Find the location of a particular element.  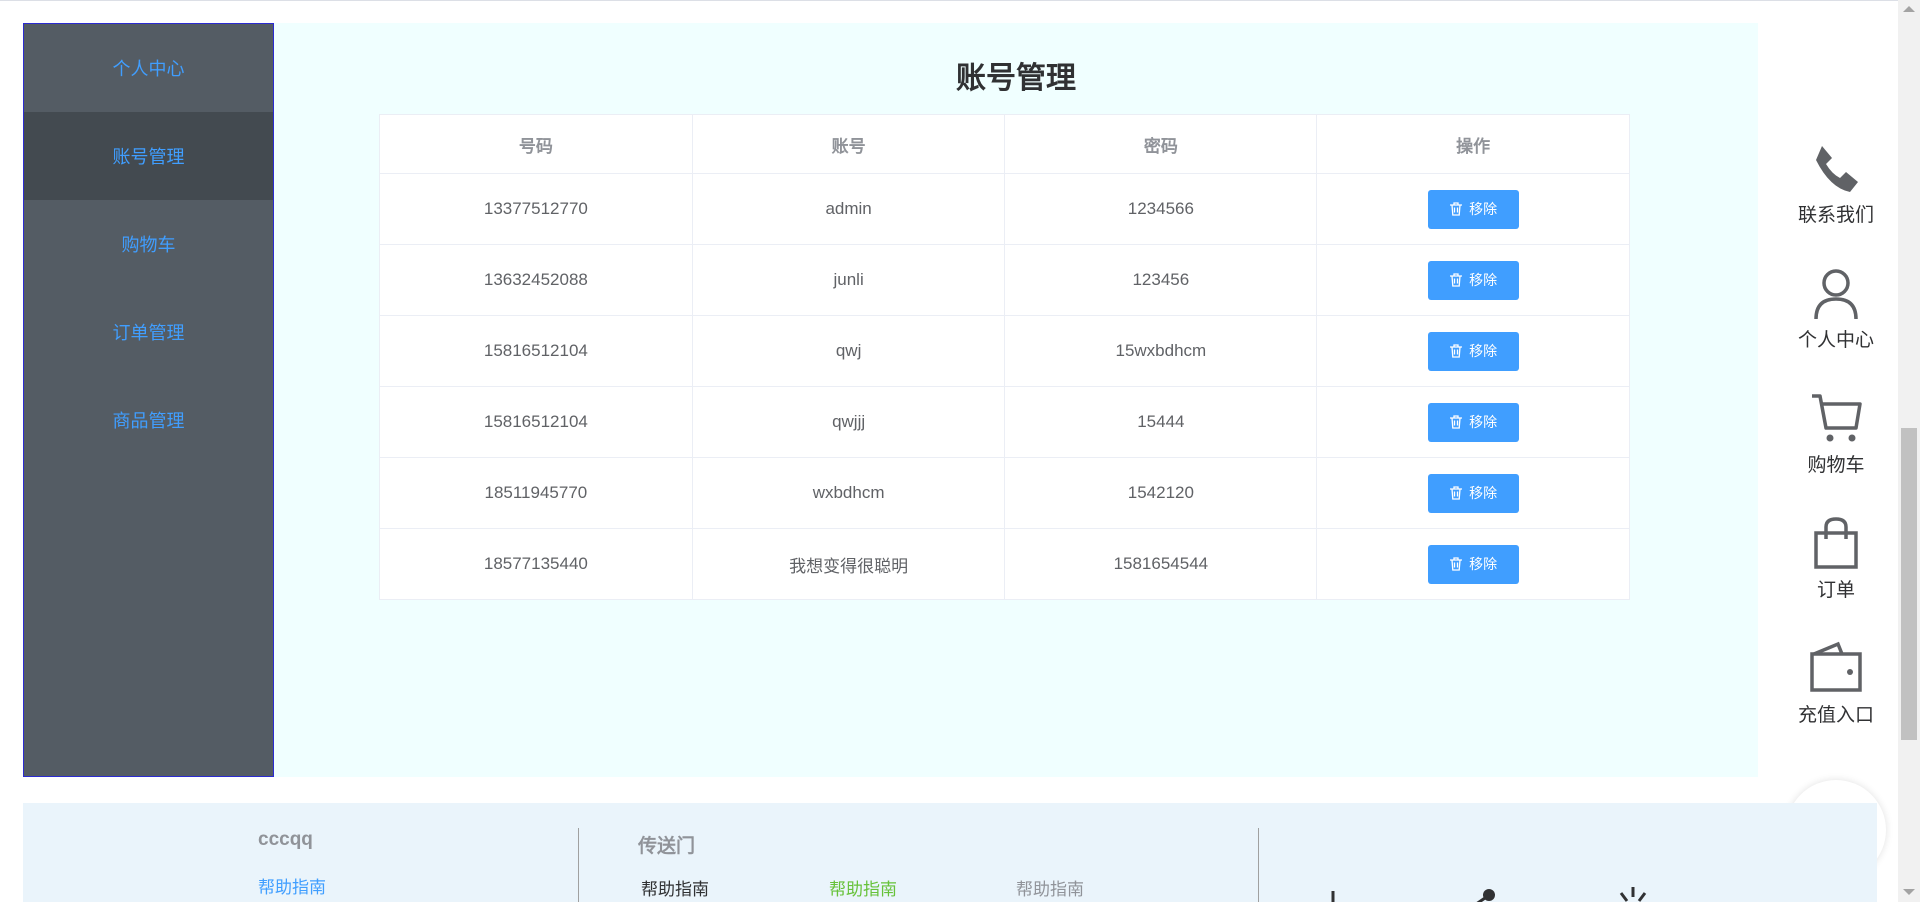

footer-sun-icon is located at coordinates (1333, 896).